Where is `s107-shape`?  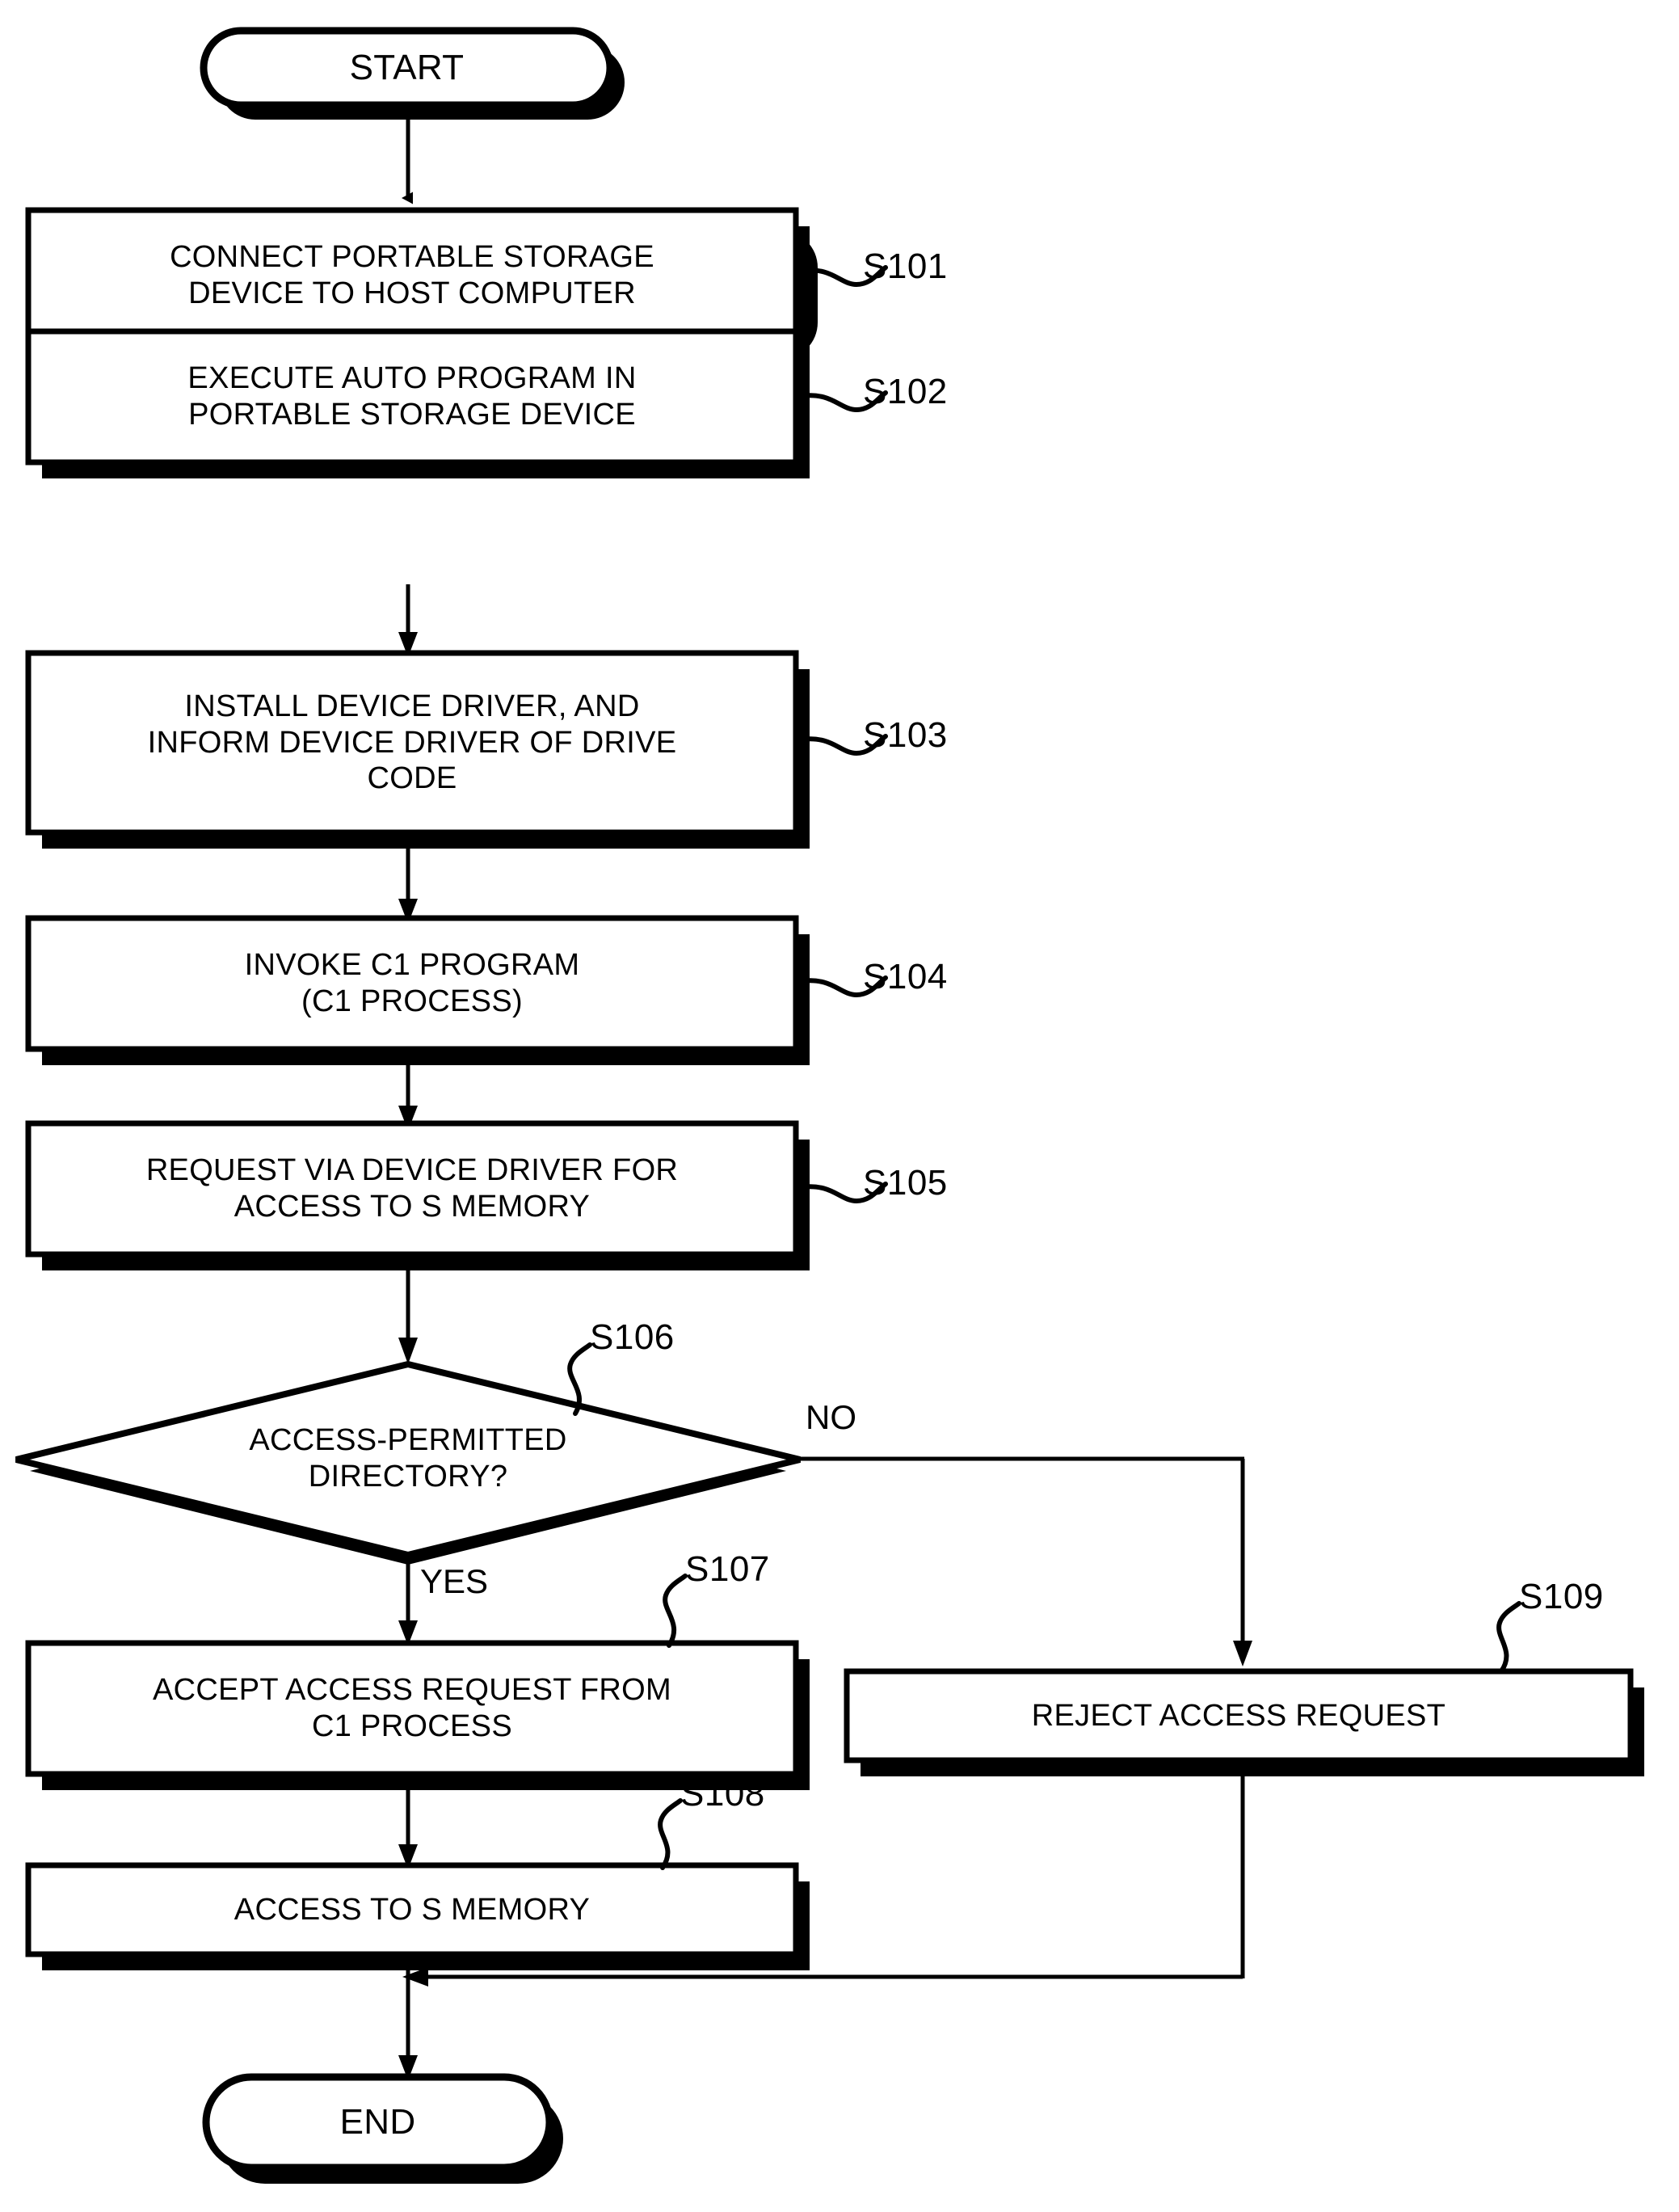 s107-shape is located at coordinates (412, 1708).